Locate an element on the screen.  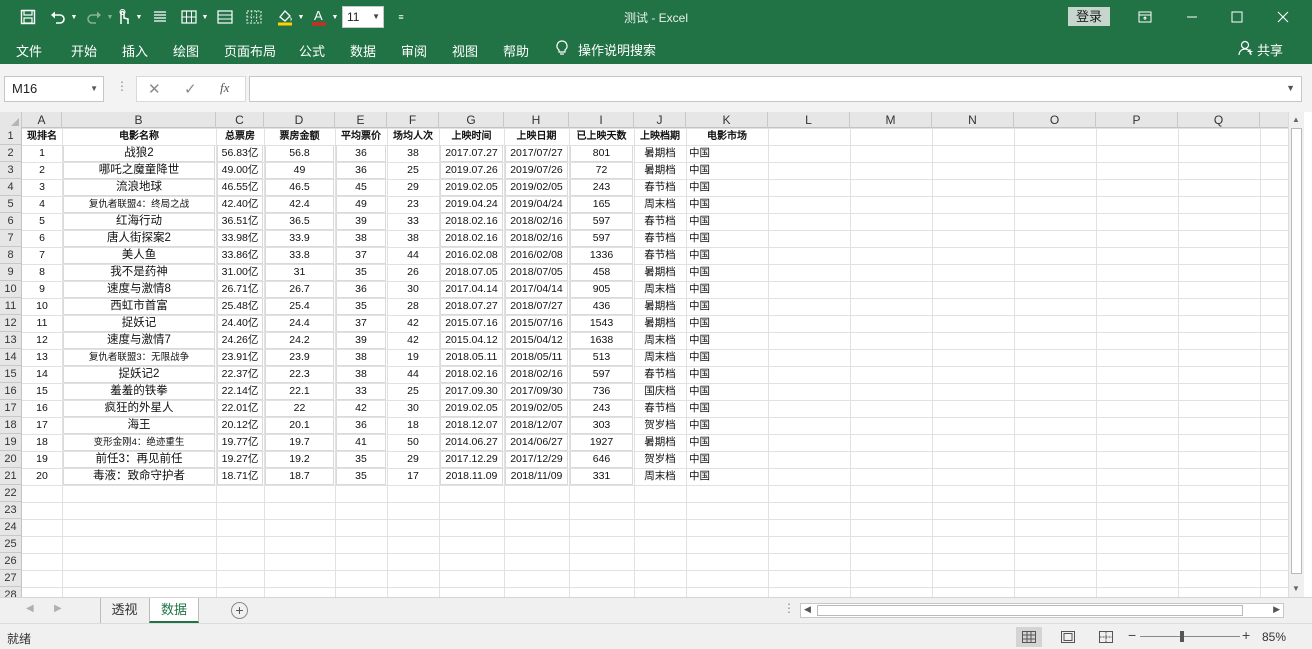
table-cell: 23.91亿 is located at coordinates (240, 357).